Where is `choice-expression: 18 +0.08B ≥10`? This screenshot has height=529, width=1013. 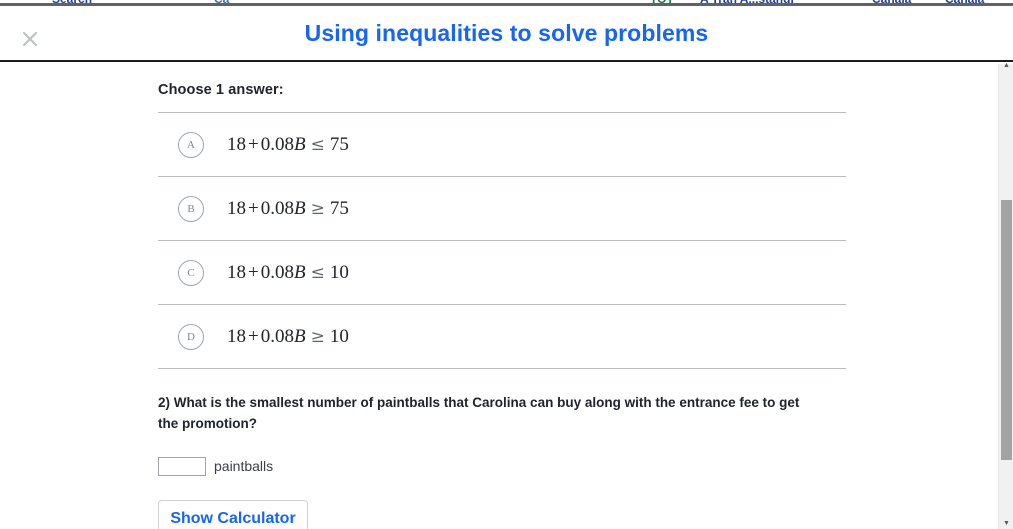
choice-expression: 18 +0.08B ≥10 is located at coordinates (288, 337).